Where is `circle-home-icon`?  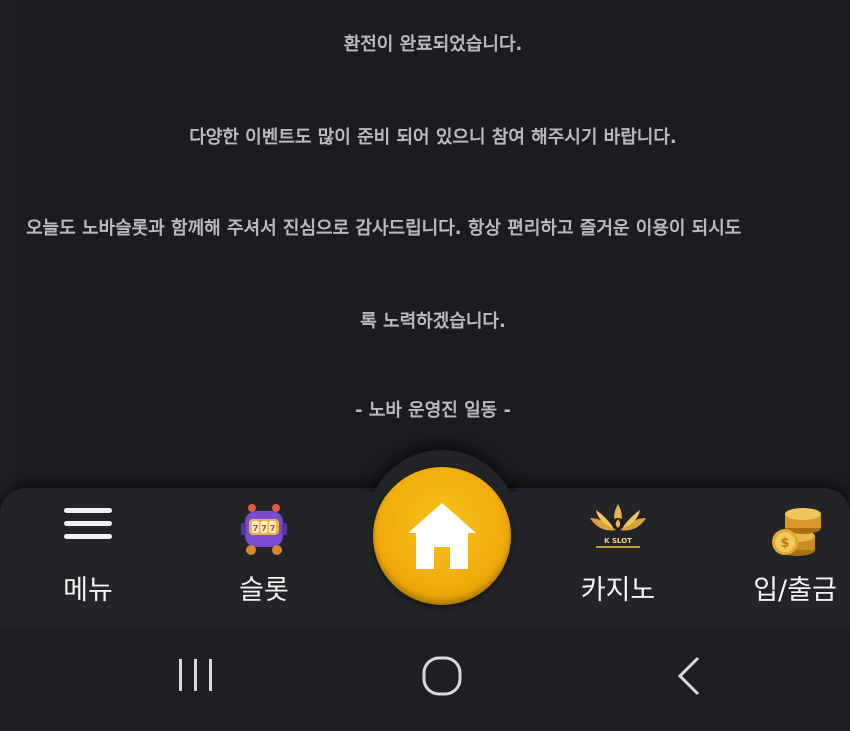 circle-home-icon is located at coordinates (442, 676).